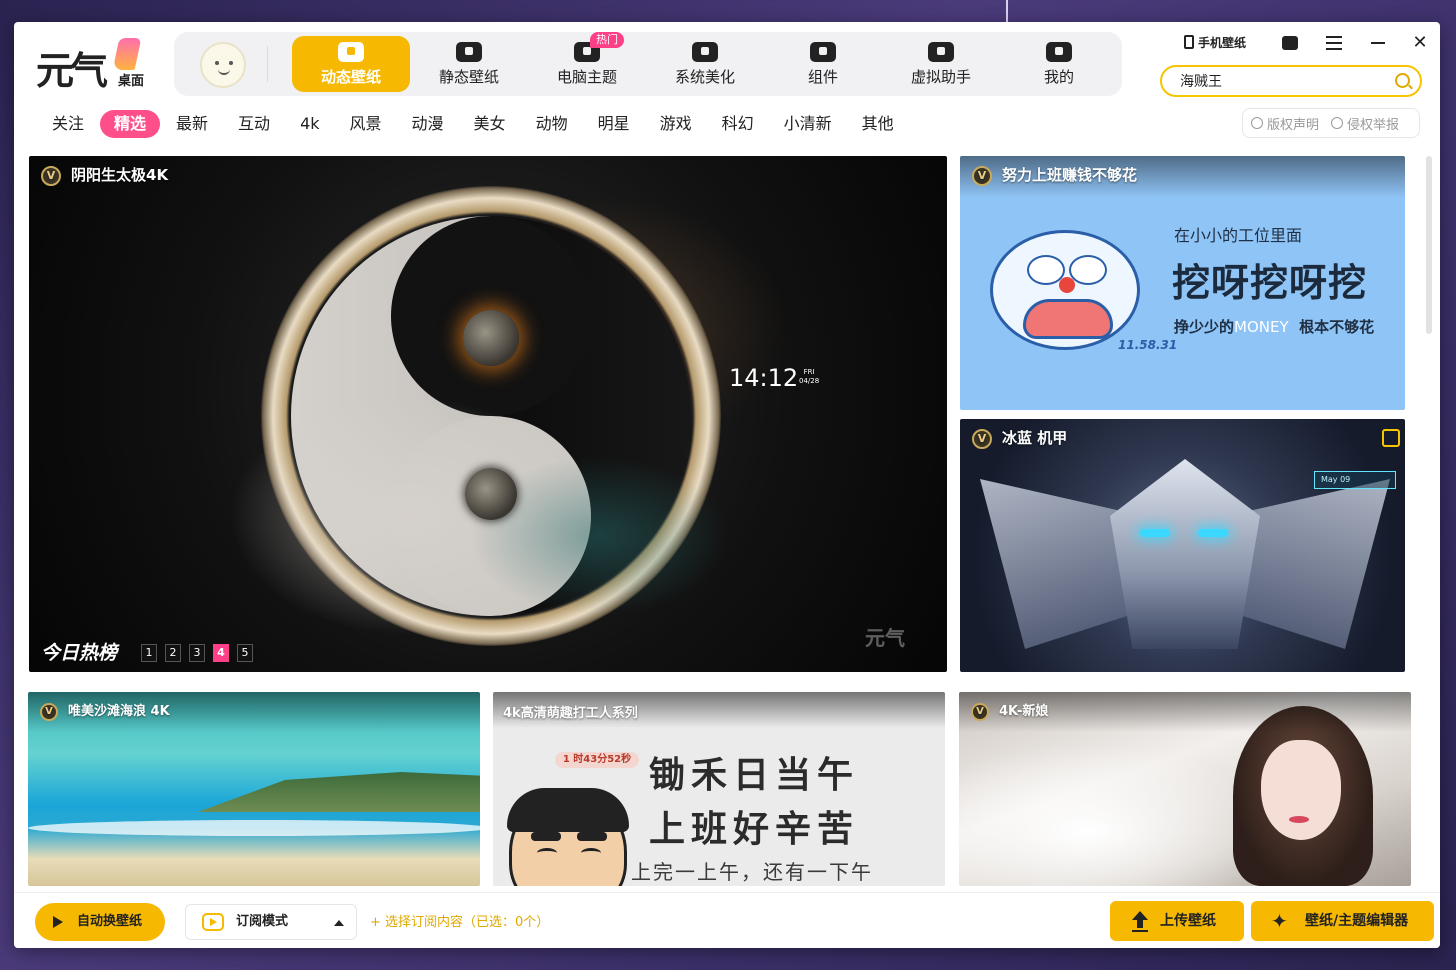 Image resolution: width=1456 pixels, height=970 pixels. What do you see at coordinates (754, 775) in the screenshot?
I see `worker-line1: 锄禾日当午` at bounding box center [754, 775].